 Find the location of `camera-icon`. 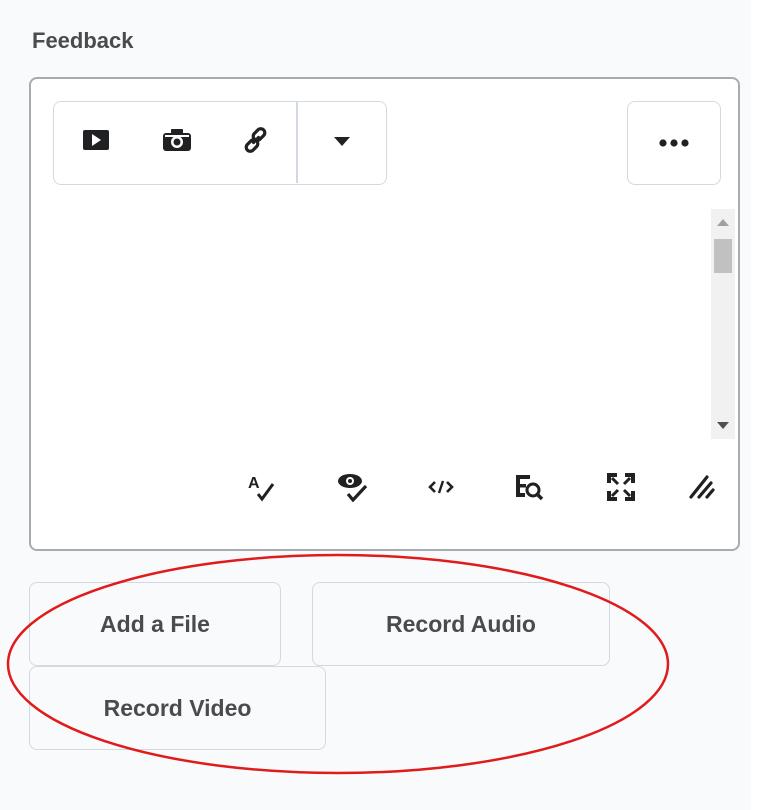

camera-icon is located at coordinates (177, 142).